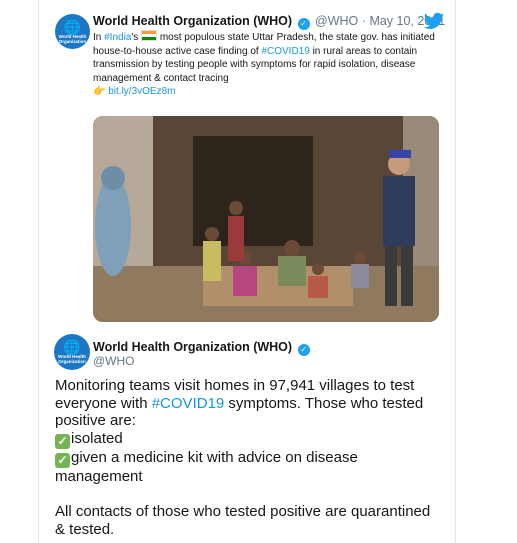 The image size is (517, 543). What do you see at coordinates (97, 438) in the screenshot?
I see `list-item-text: isolated` at bounding box center [97, 438].